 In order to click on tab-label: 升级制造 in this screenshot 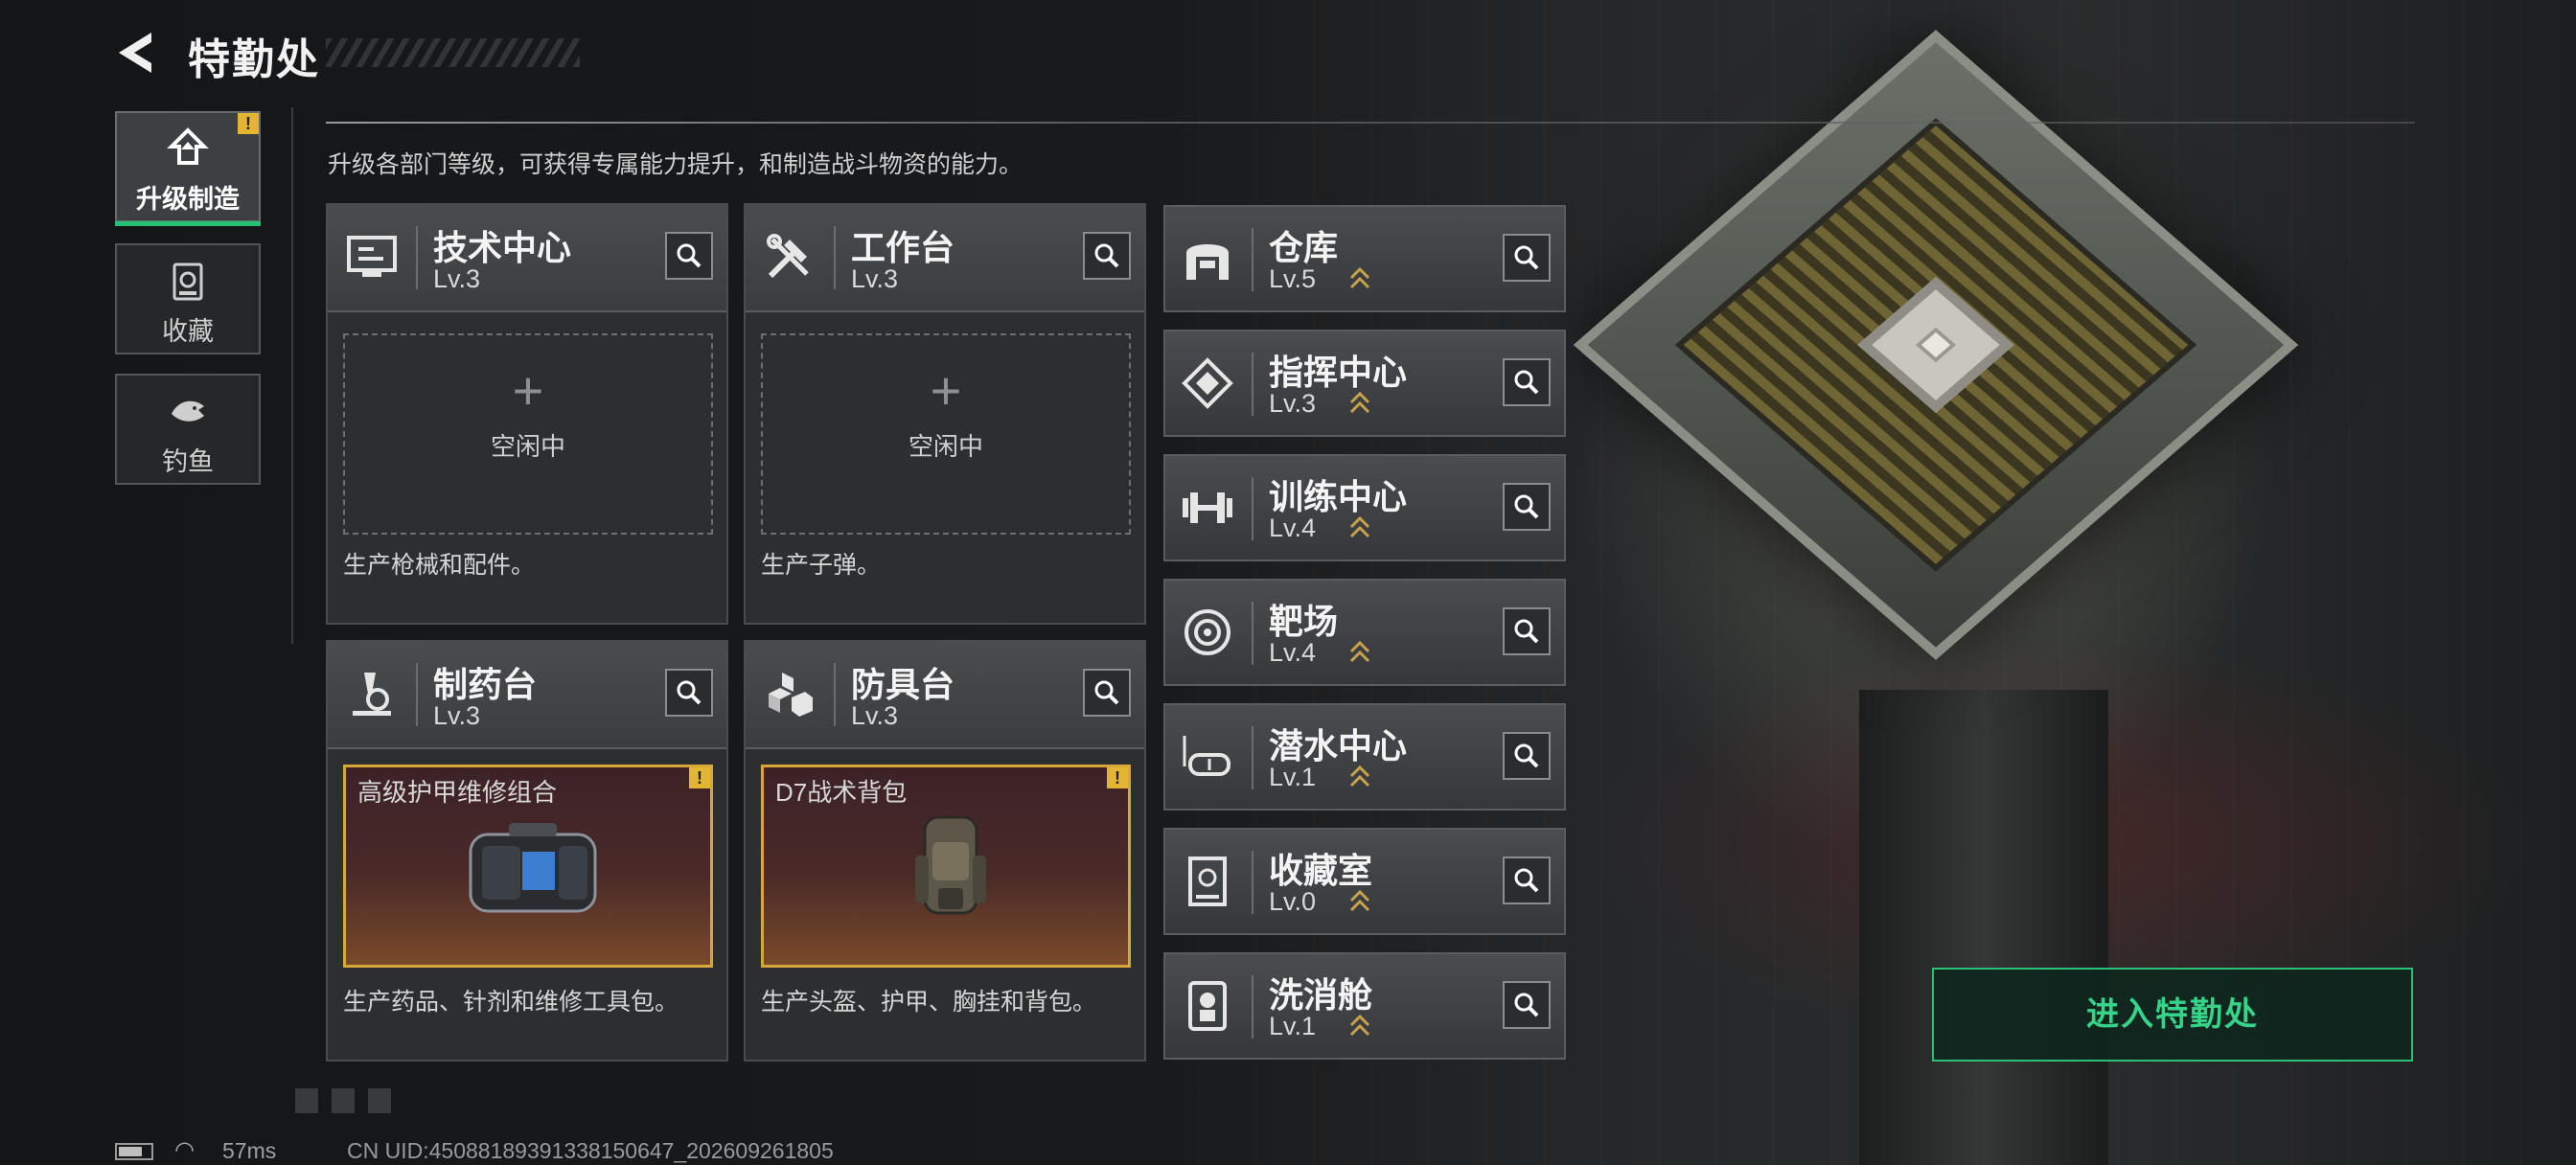, I will do `click(188, 199)`.